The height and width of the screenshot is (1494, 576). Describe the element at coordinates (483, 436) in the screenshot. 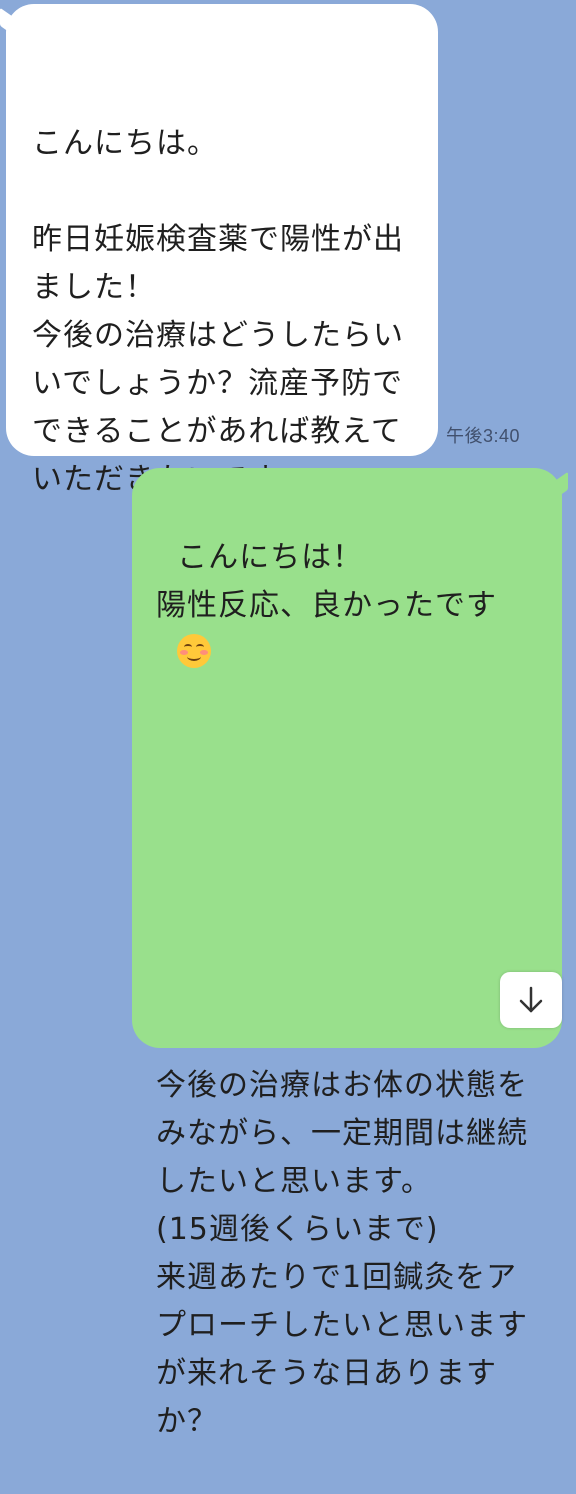

I see `incoming-message-timestamp: 午後3:40` at that location.